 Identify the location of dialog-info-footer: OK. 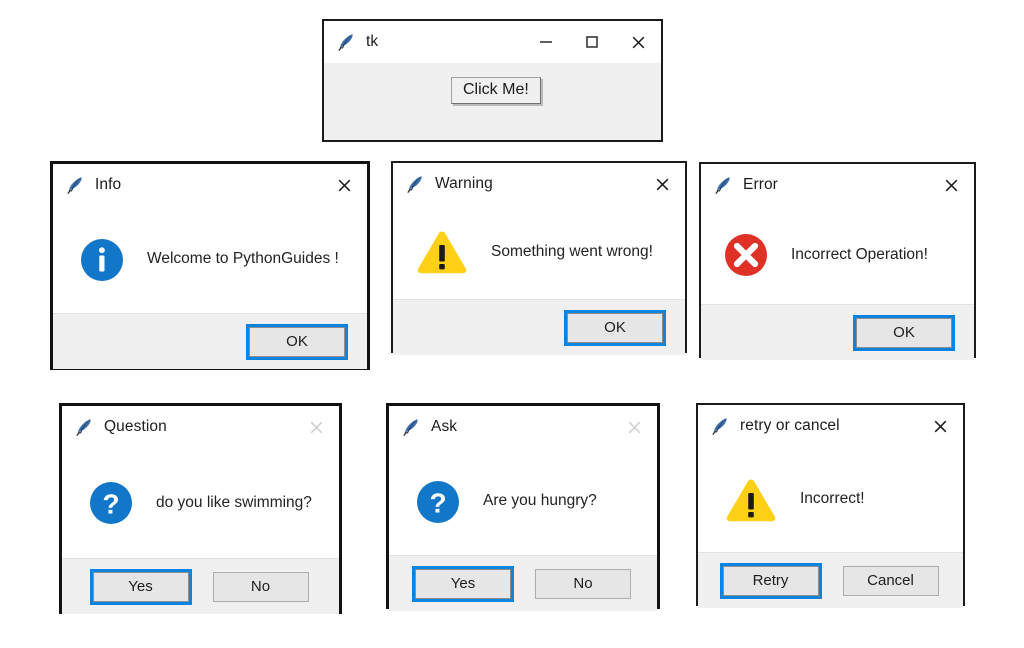
(210, 341).